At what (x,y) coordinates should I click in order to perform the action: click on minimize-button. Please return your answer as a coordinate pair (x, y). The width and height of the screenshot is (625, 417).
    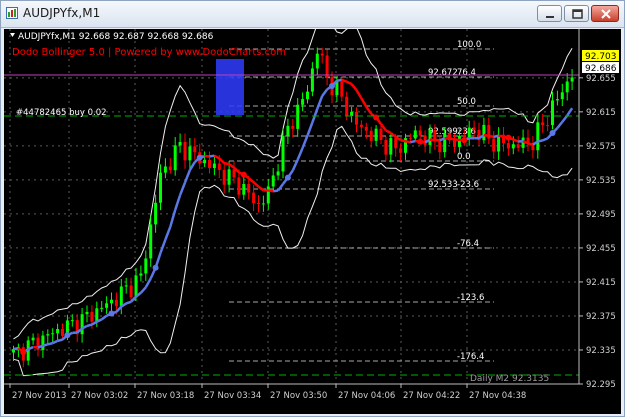
    Looking at the image, I should click on (549, 13).